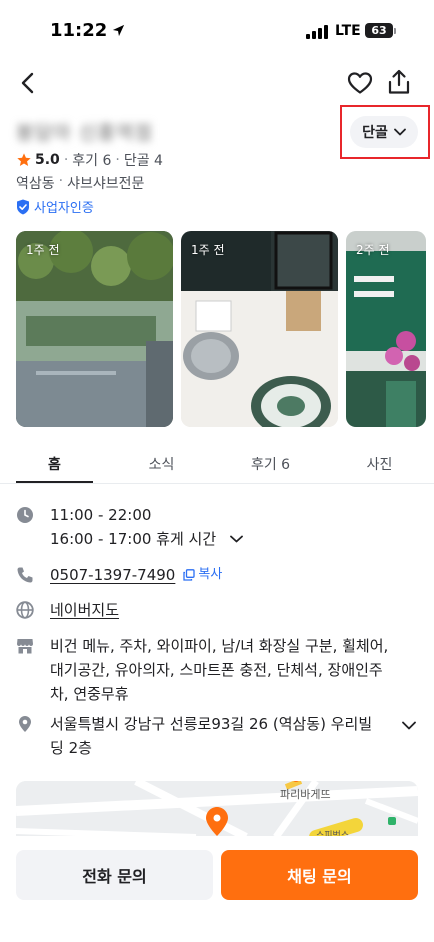 This screenshot has height=942, width=434. I want to click on category-text: 샤브샤브전문, so click(106, 184).